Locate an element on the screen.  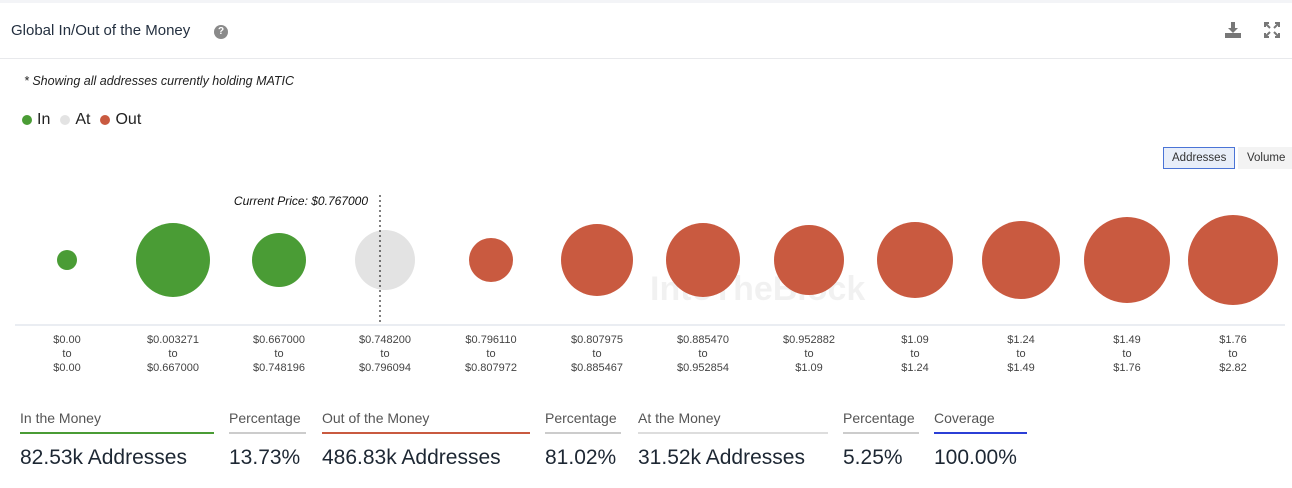
x-tick-to: $1.24 is located at coordinates (915, 368).